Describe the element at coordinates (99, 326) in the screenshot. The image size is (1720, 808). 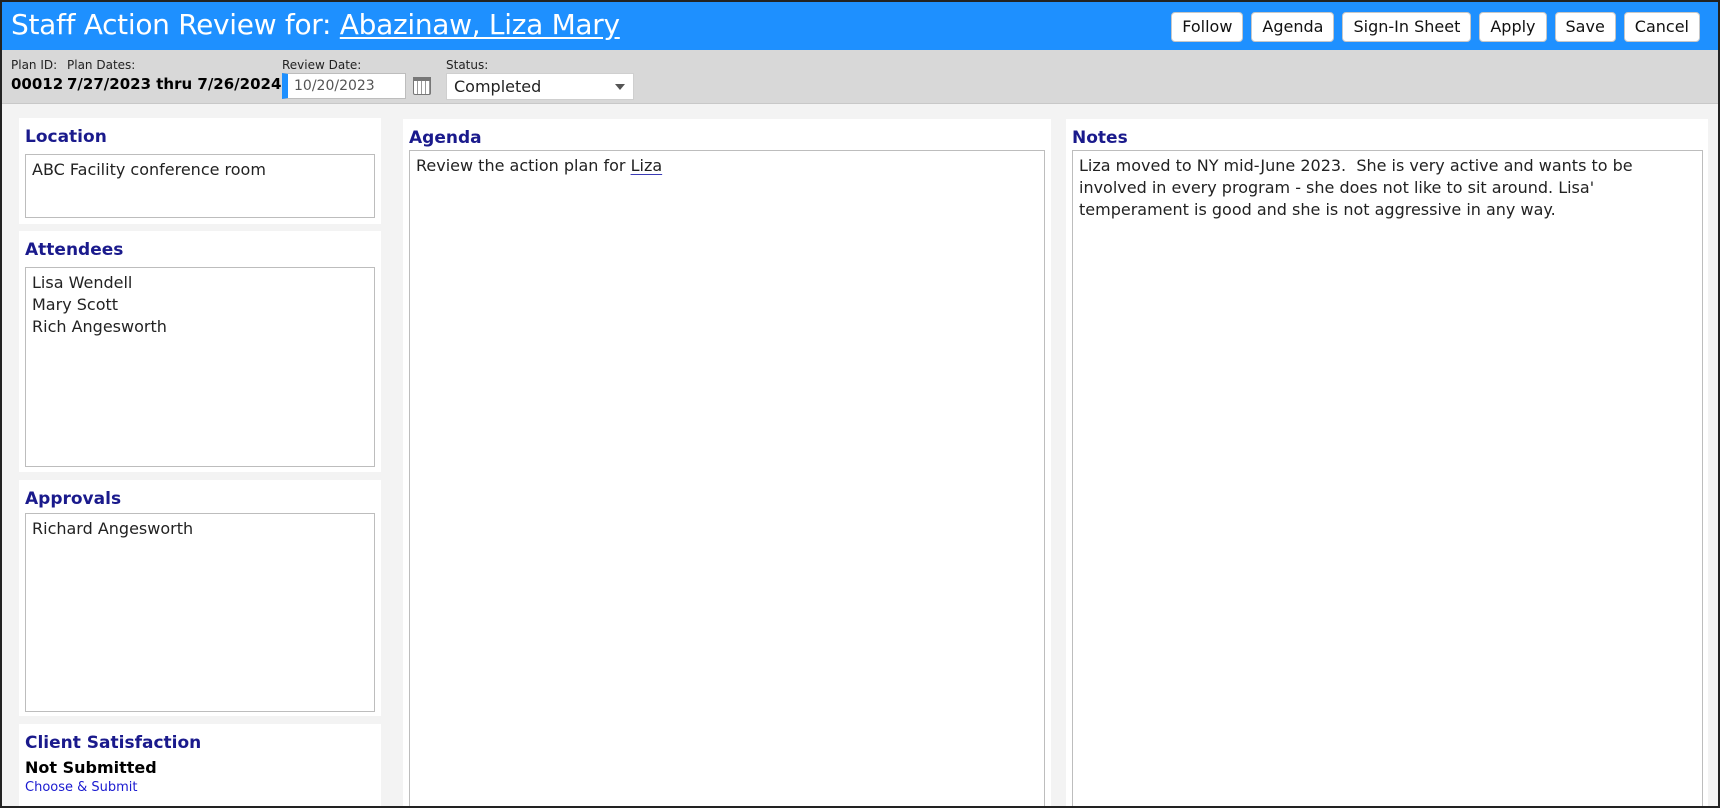
I see `attendee-item: Rich Angesworth` at that location.